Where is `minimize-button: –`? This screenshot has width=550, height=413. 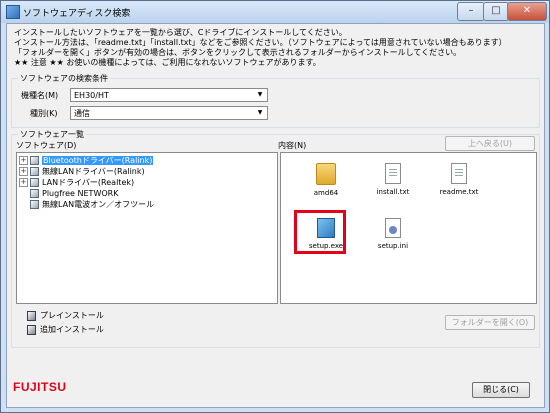
minimize-button: – is located at coordinates (471, 11).